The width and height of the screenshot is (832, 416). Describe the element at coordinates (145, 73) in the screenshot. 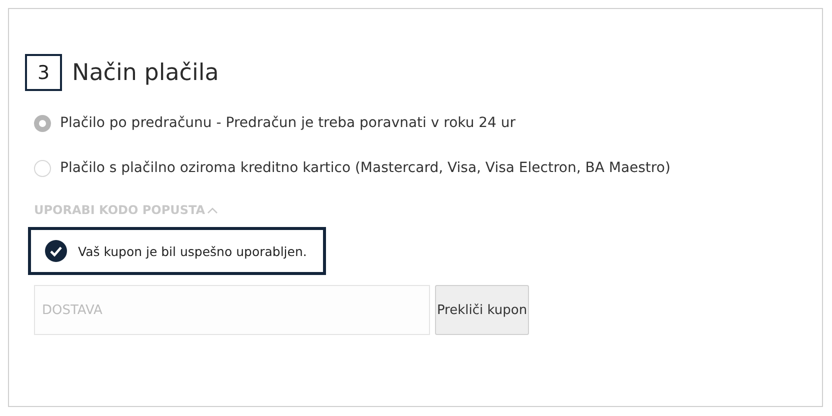

I see `section-title: Način plačila` at that location.